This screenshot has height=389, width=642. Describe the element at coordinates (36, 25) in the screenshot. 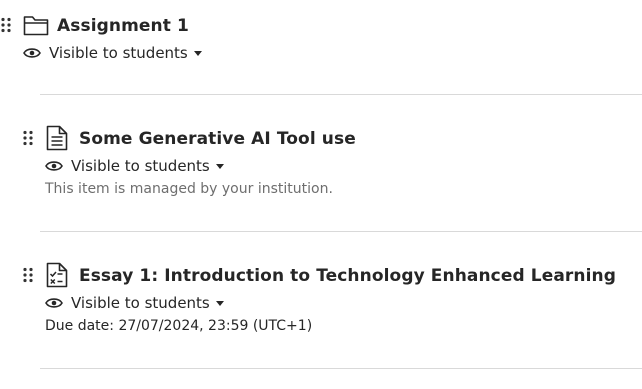

I see `folder-icon` at that location.